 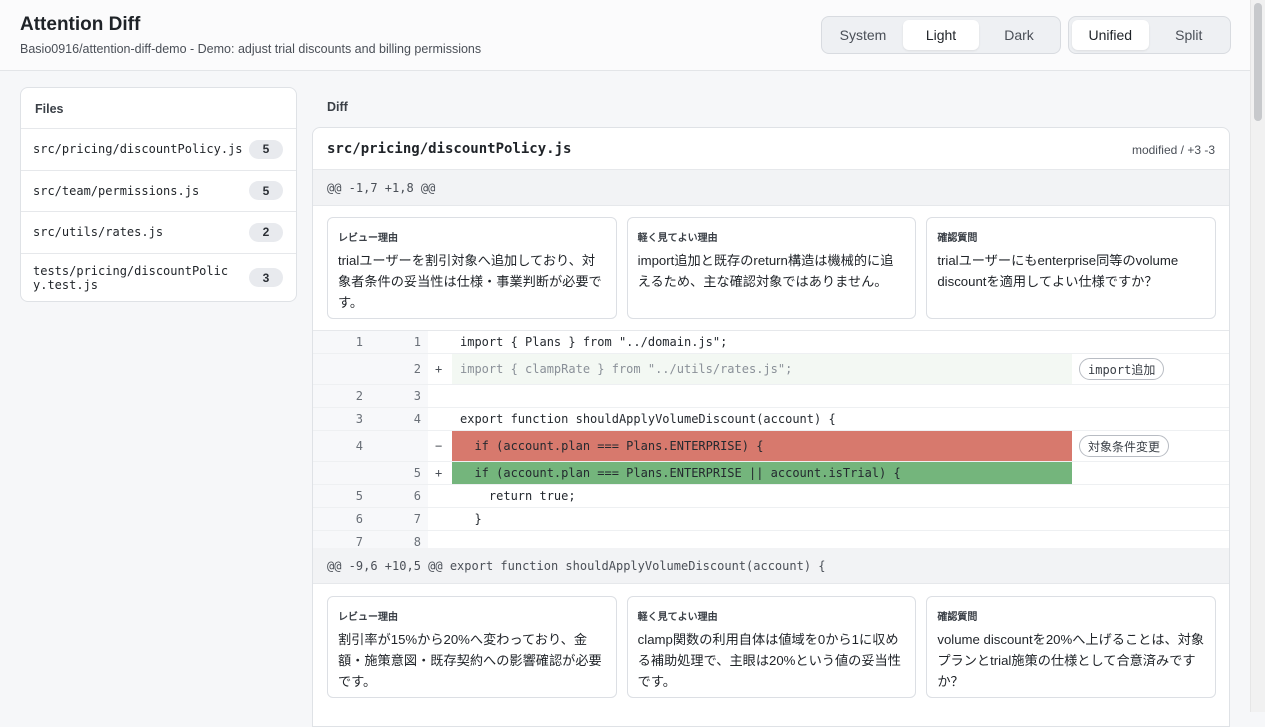 I want to click on new-line-number: 3, so click(x=396, y=396).